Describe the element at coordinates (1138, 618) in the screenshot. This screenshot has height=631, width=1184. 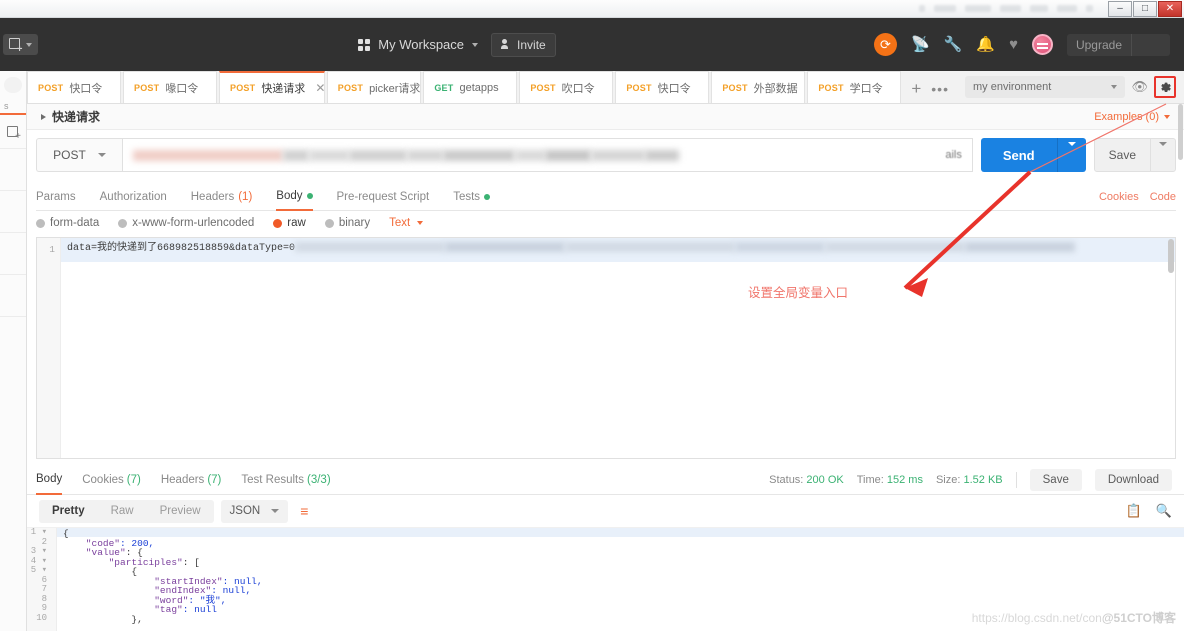
I see `watermark-tag: @51CTO博客` at that location.